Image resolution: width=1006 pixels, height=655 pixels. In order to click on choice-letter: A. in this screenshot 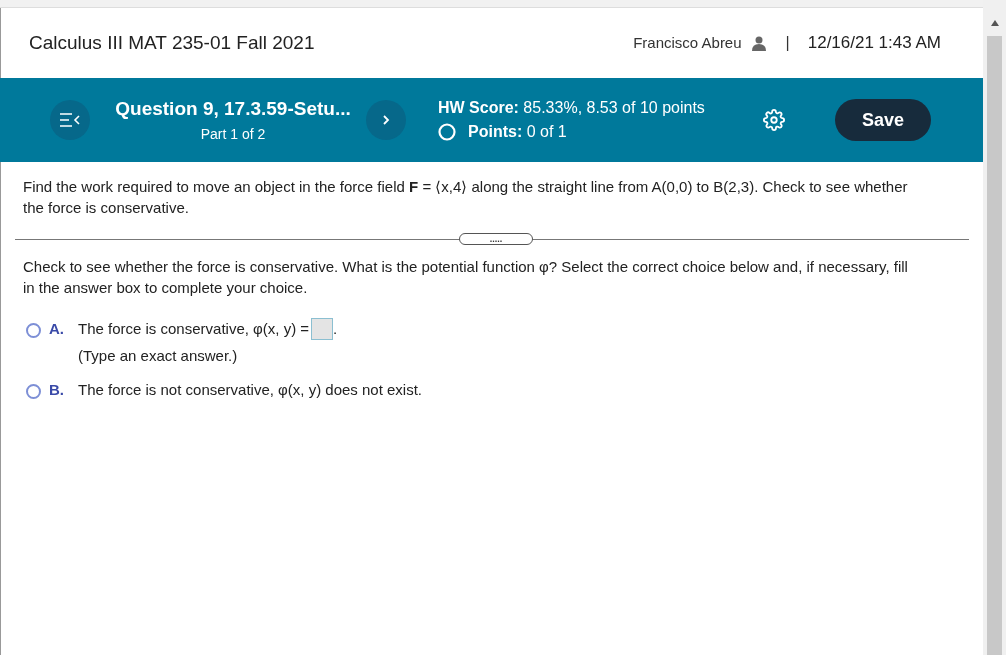, I will do `click(57, 329)`.